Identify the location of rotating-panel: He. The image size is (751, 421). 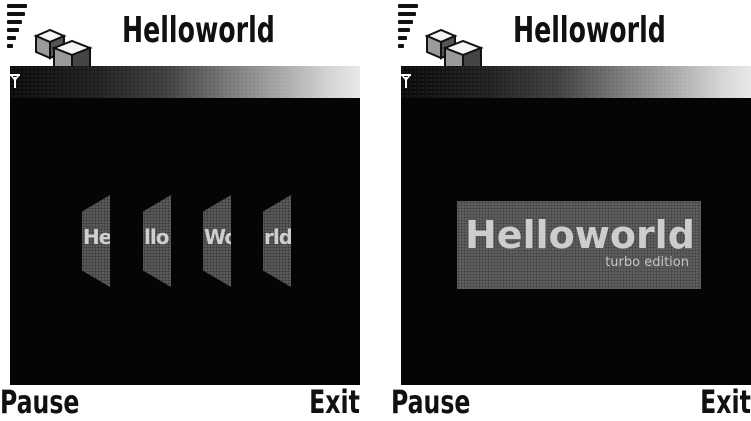
(96, 241).